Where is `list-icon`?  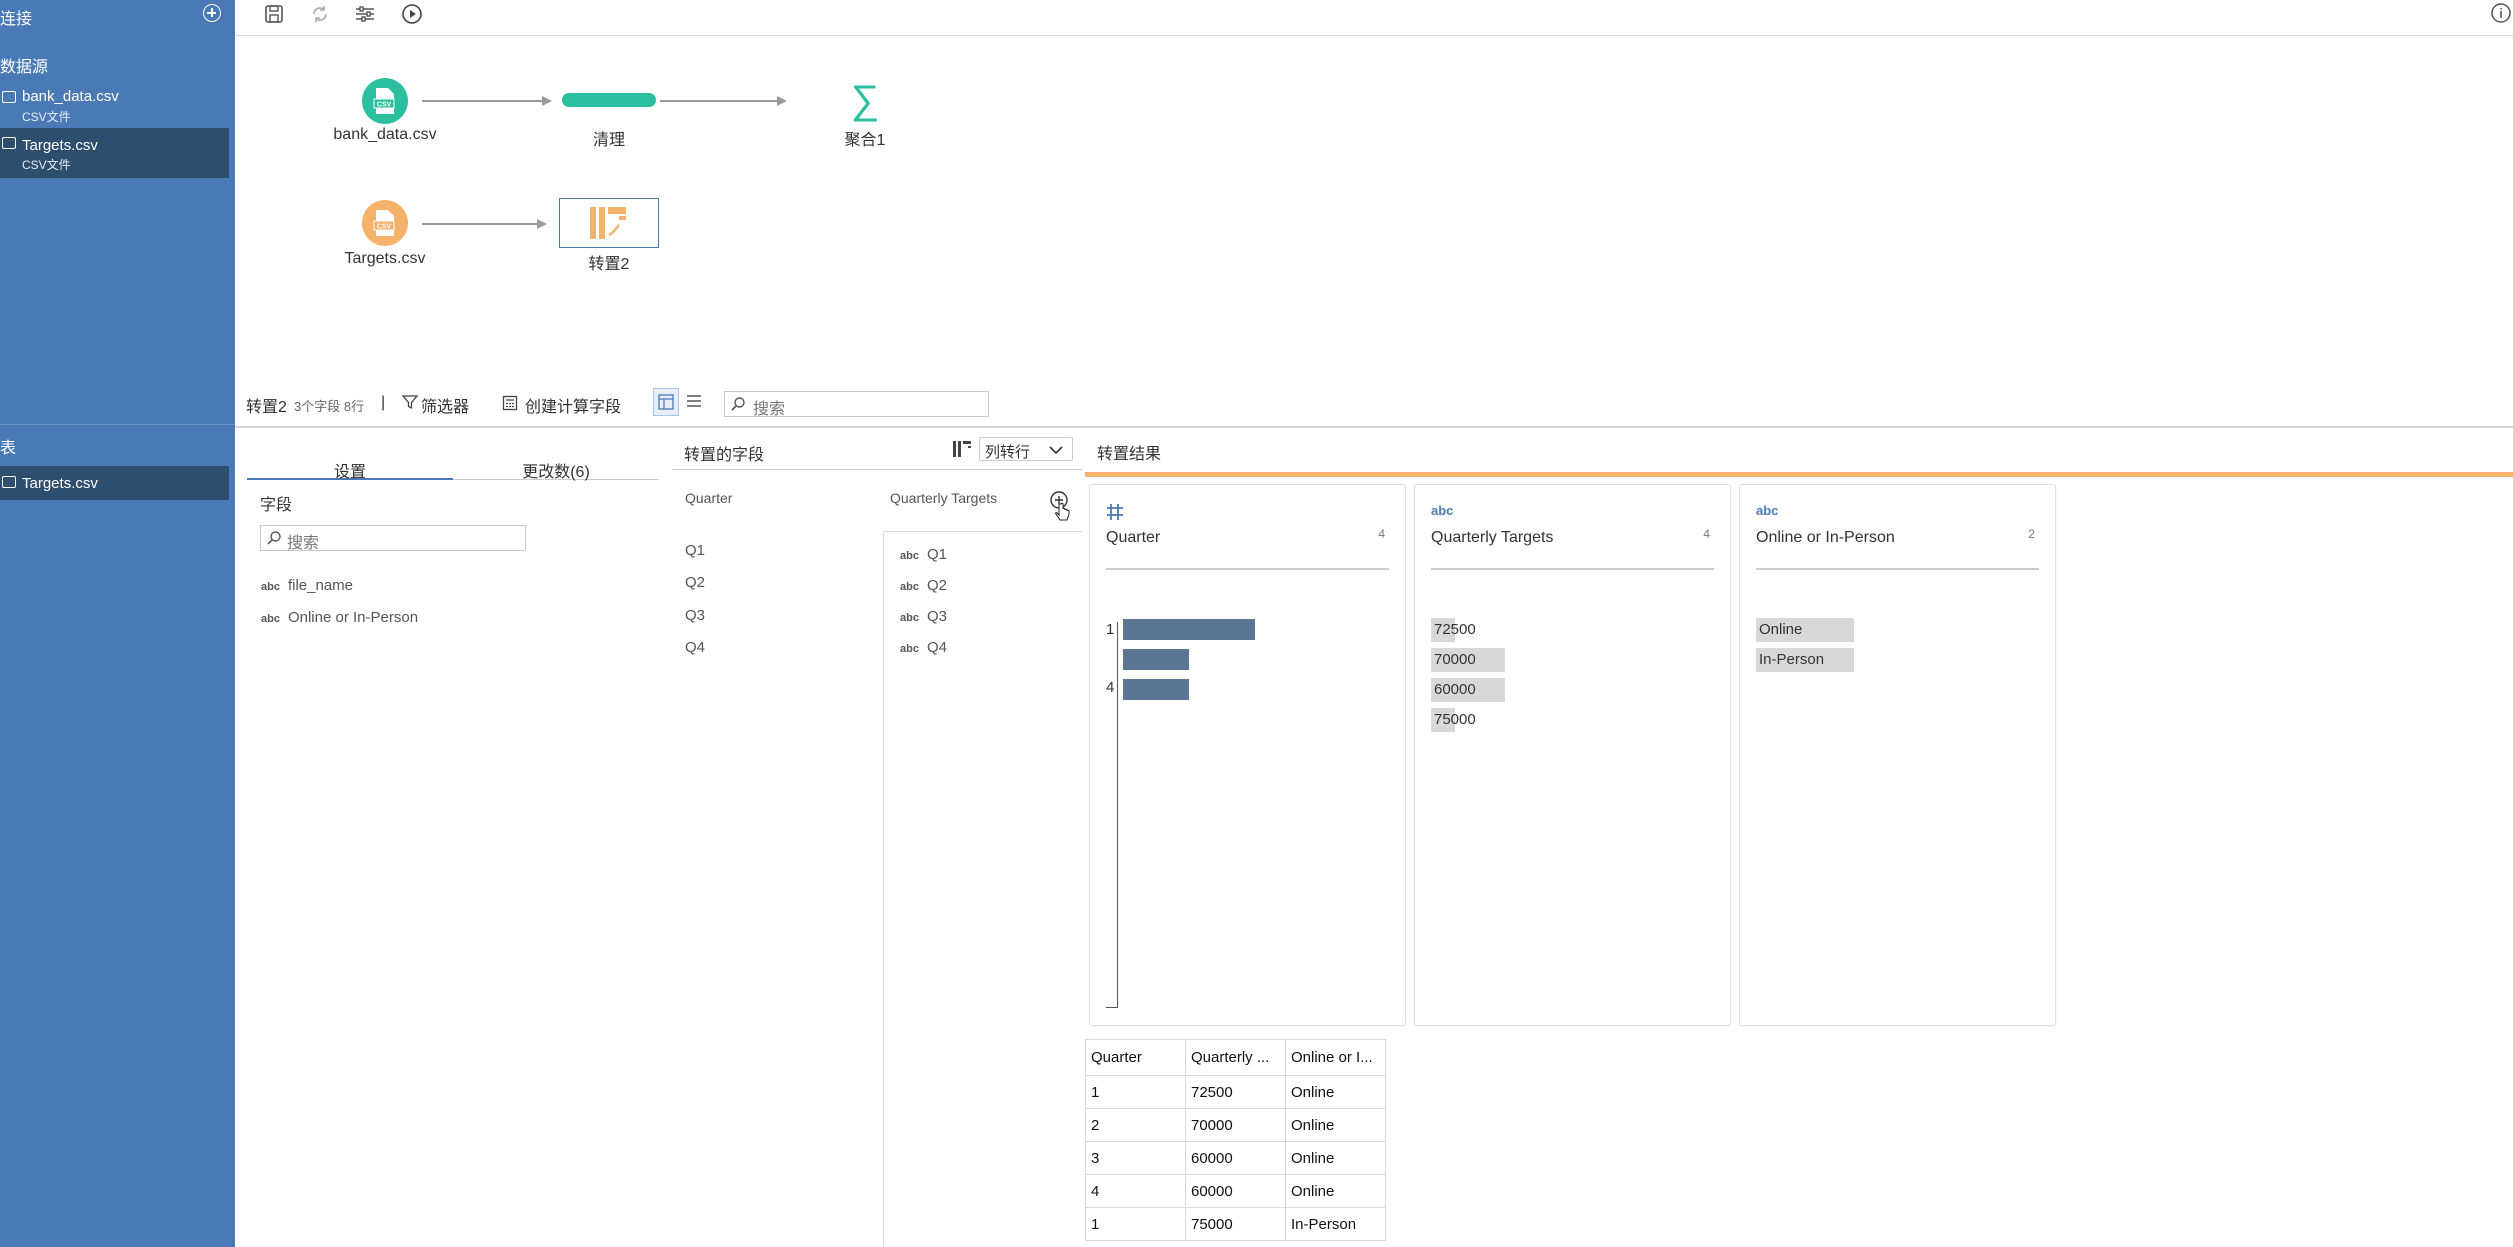
list-icon is located at coordinates (694, 401).